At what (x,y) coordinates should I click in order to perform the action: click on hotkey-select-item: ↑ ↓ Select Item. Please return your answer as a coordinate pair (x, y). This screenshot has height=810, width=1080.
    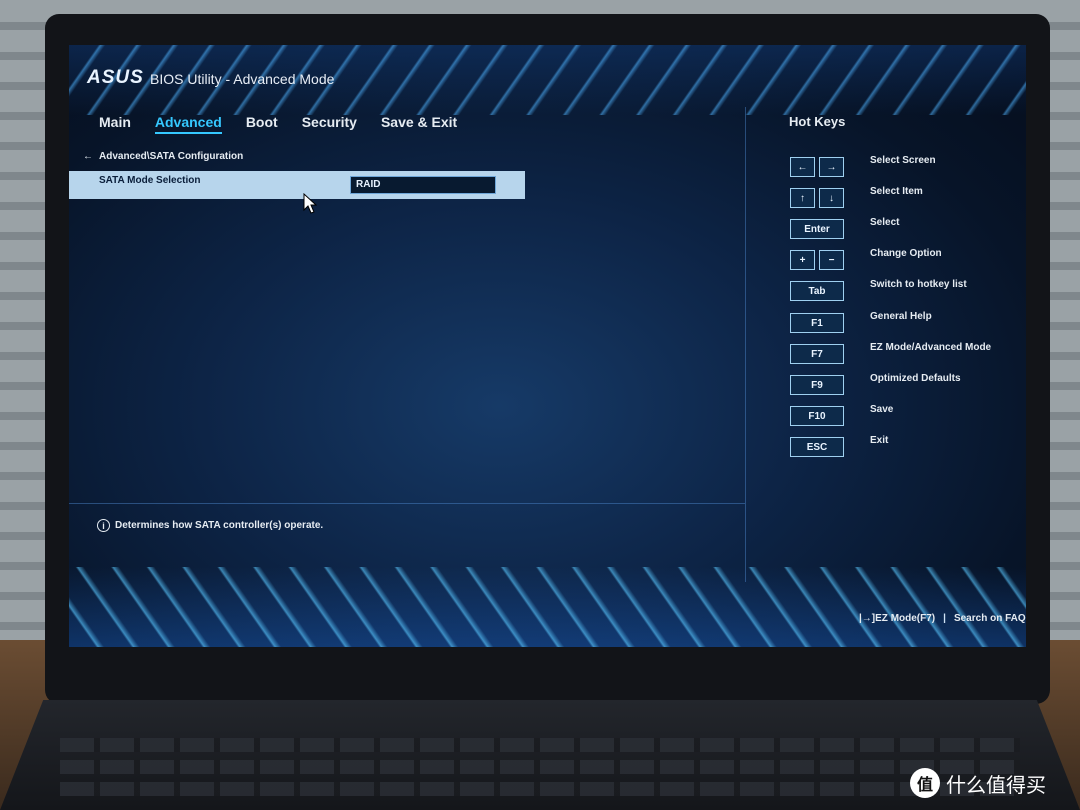
    Looking at the image, I should click on (856, 197).